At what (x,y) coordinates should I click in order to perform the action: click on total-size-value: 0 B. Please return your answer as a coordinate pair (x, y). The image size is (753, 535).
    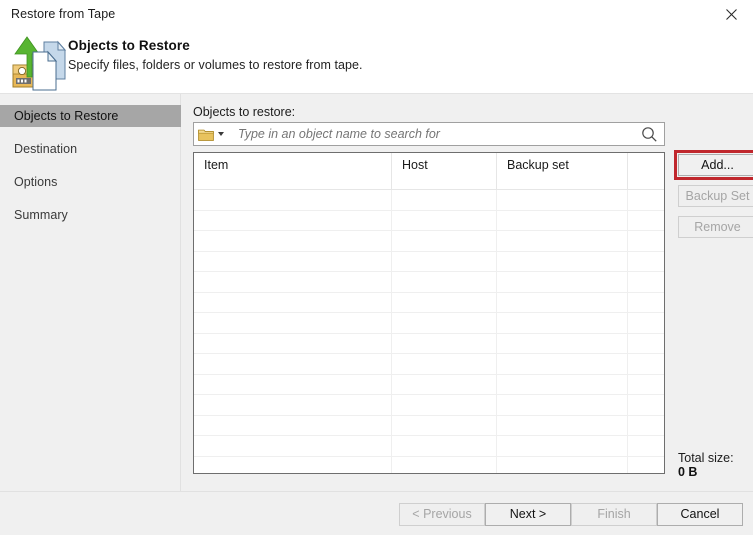
    Looking at the image, I should click on (688, 472).